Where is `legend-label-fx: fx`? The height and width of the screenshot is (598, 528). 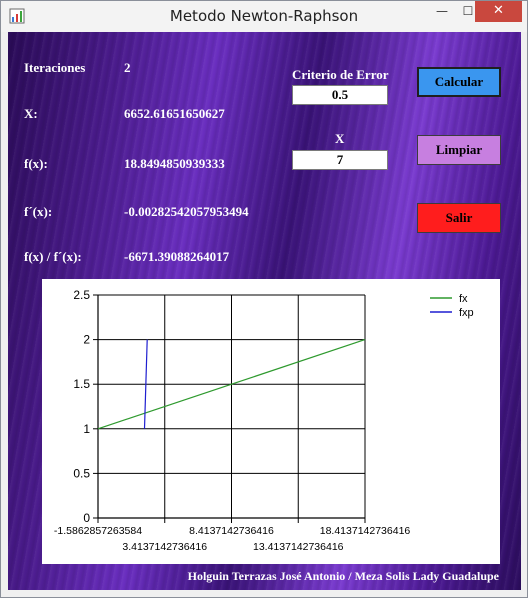 legend-label-fx: fx is located at coordinates (463, 299).